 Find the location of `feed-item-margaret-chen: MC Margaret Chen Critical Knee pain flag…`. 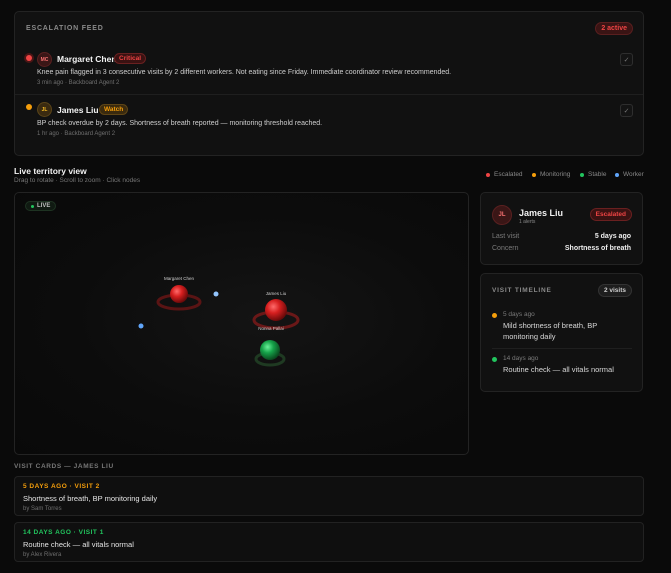

feed-item-margaret-chen: MC Margaret Chen Critical Knee pain flag… is located at coordinates (329, 71).